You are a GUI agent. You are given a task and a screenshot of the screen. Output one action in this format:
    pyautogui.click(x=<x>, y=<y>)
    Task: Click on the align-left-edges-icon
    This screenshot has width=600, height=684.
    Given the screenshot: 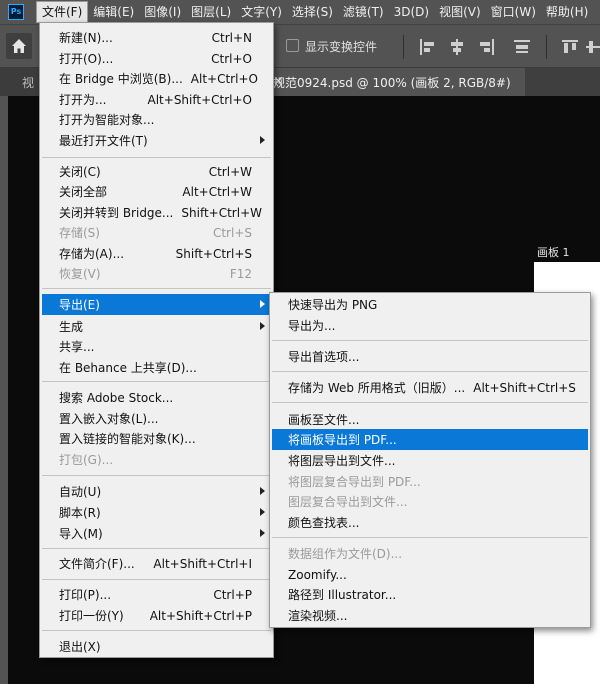 What is the action you would take?
    pyautogui.click(x=428, y=47)
    